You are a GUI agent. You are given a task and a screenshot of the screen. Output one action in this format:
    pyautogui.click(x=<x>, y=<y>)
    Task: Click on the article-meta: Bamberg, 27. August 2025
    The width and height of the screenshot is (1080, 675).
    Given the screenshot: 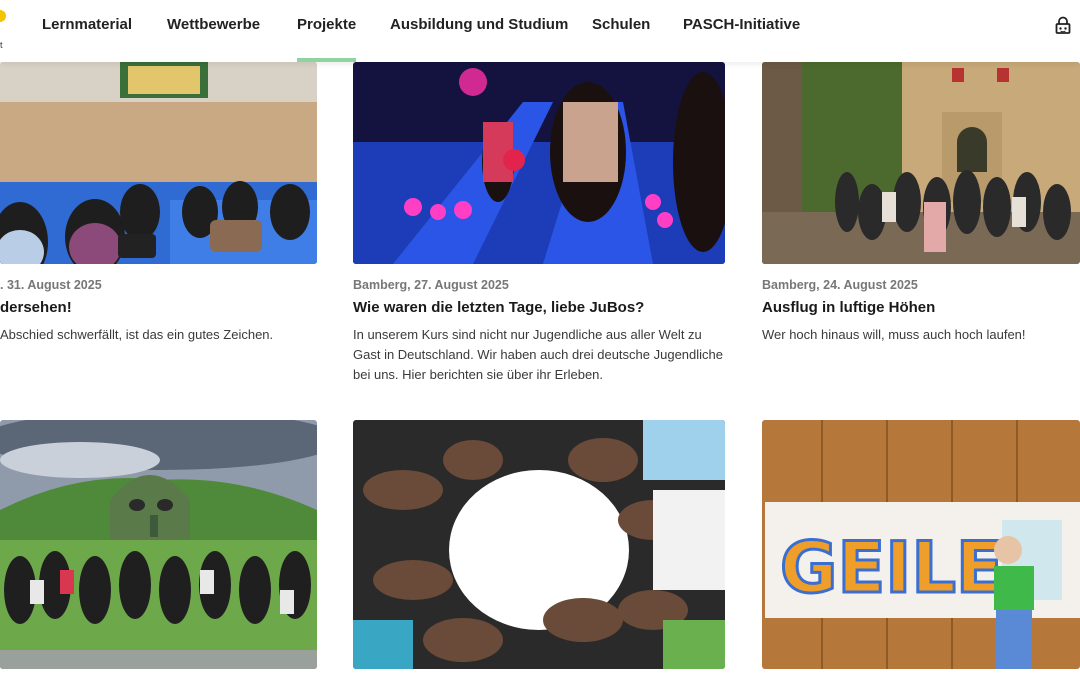 What is the action you would take?
    pyautogui.click(x=431, y=285)
    